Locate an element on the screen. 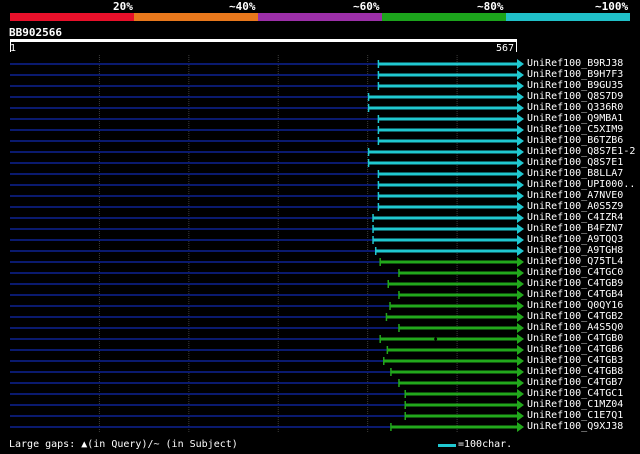 Image resolution: width=640 pixels, height=454 pixels. footer-gaps-legend: Large gaps: ▲(in Query)/~ (in Subject) is located at coordinates (123, 444).